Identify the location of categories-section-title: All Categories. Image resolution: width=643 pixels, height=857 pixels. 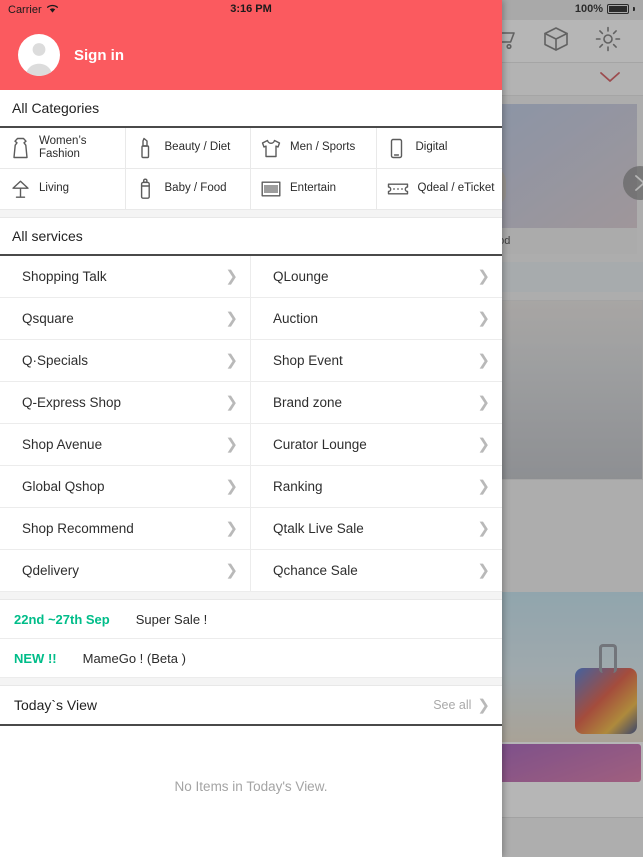
(251, 109).